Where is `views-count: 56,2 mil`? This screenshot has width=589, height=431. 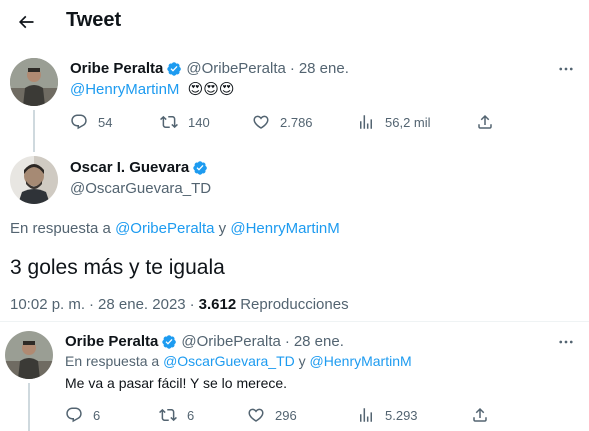 views-count: 56,2 mil is located at coordinates (408, 122).